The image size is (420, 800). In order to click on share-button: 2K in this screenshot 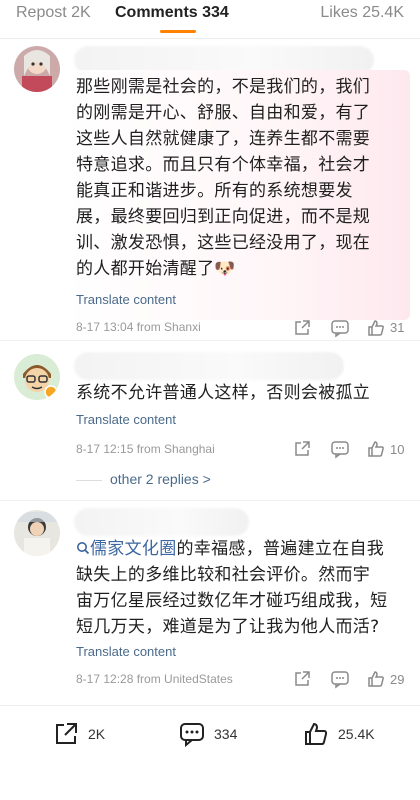, I will do `click(92, 735)`.